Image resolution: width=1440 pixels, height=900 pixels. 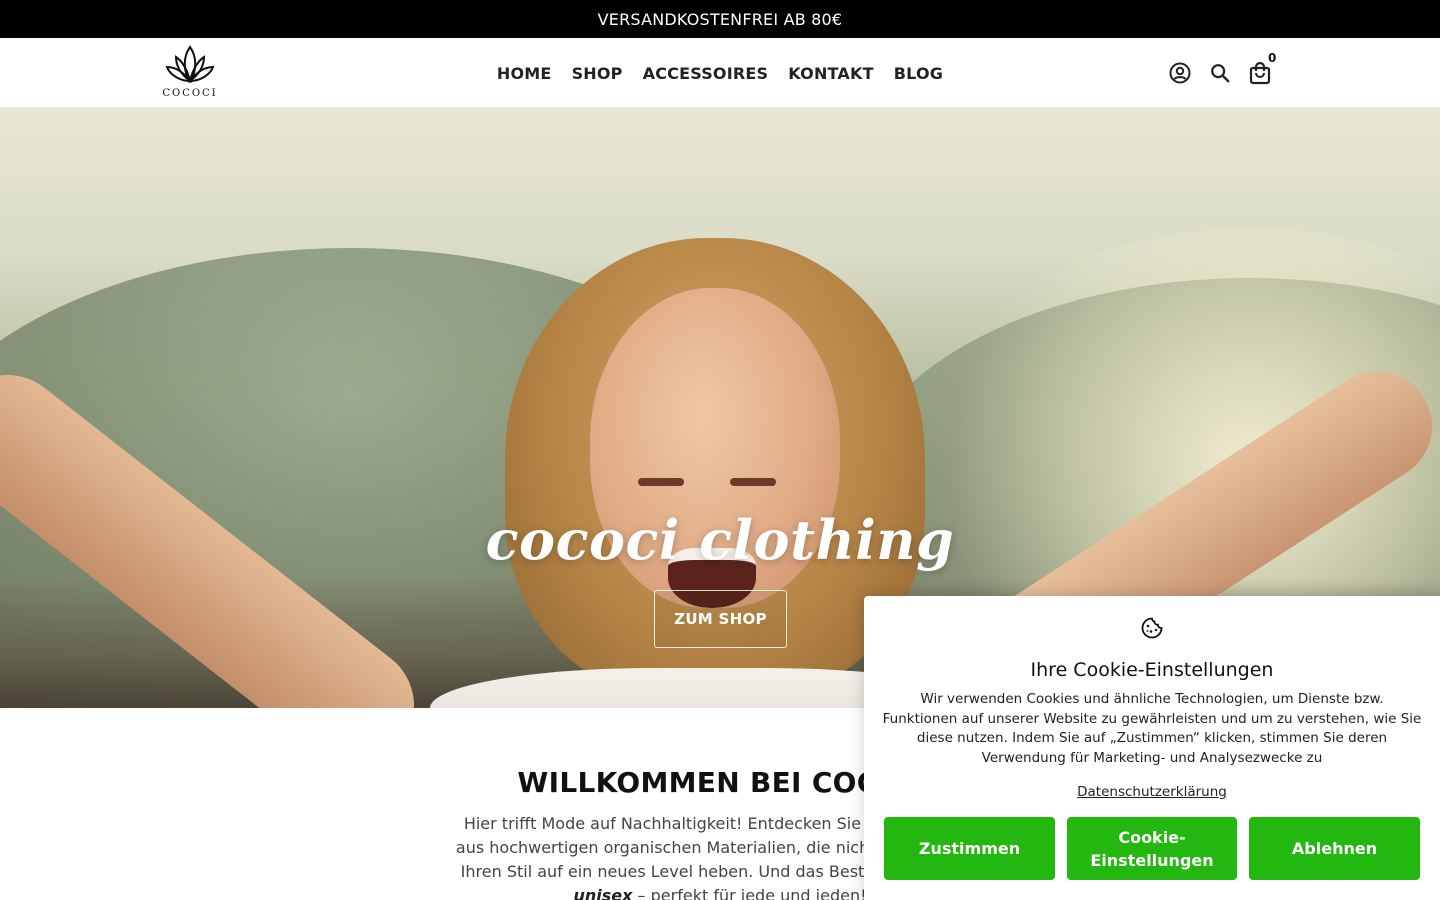 What do you see at coordinates (749, 893) in the screenshot?
I see `welcome-line-rest: – perfekt für jede und jeden!` at bounding box center [749, 893].